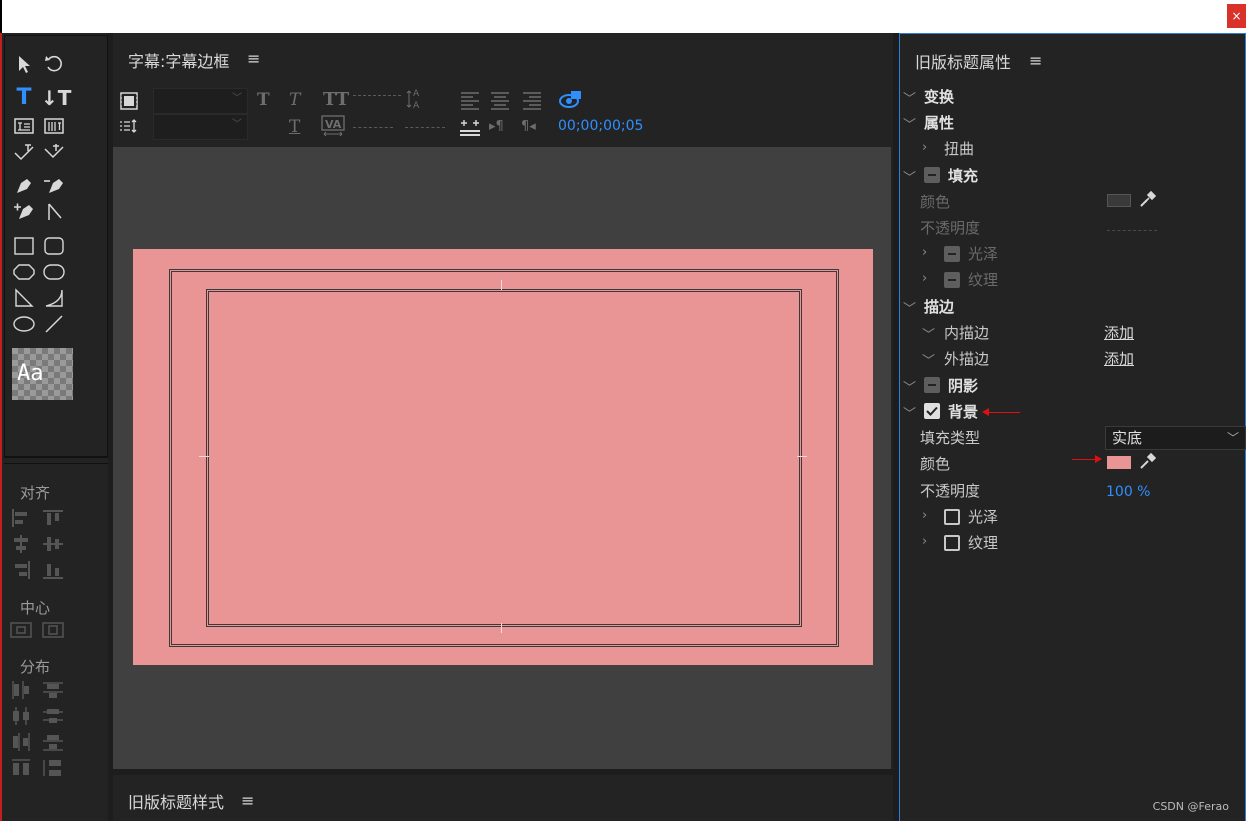  Describe the element at coordinates (24, 246) in the screenshot. I see `rectangle-tool-icon` at that location.